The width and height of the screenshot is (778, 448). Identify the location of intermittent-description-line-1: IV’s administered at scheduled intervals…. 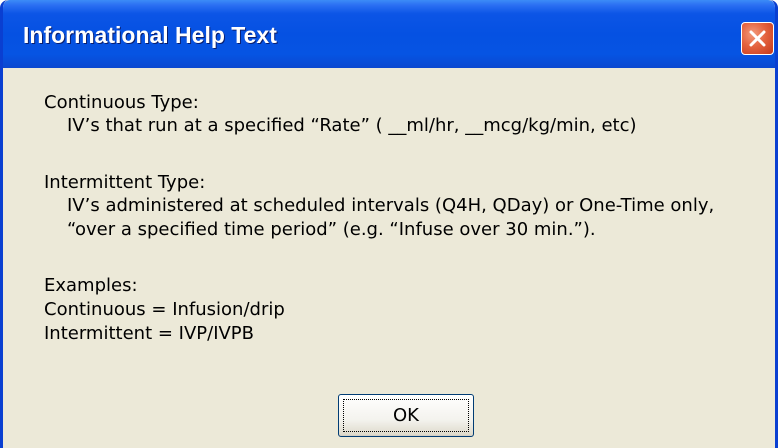
(391, 205).